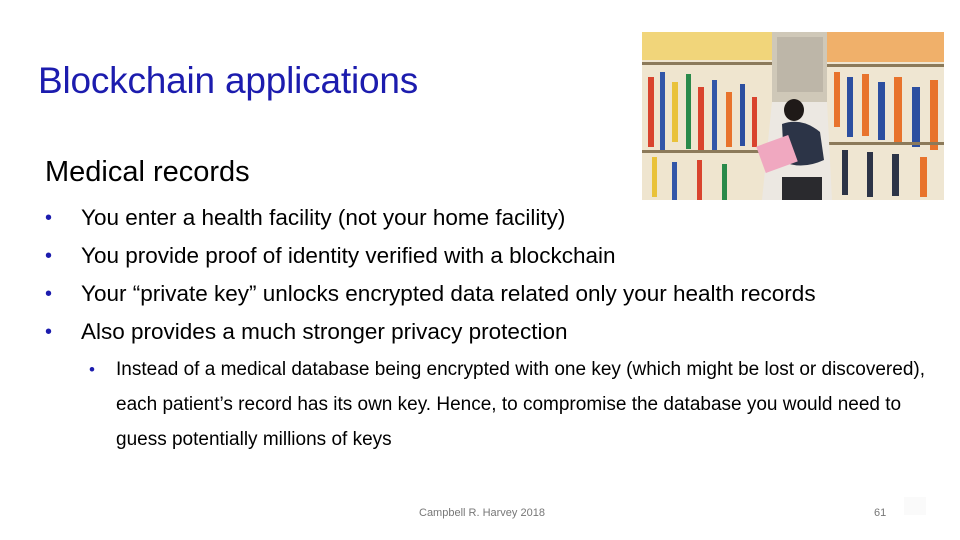  Describe the element at coordinates (228, 80) in the screenshot. I see `slide-title: Blockchain applications` at that location.